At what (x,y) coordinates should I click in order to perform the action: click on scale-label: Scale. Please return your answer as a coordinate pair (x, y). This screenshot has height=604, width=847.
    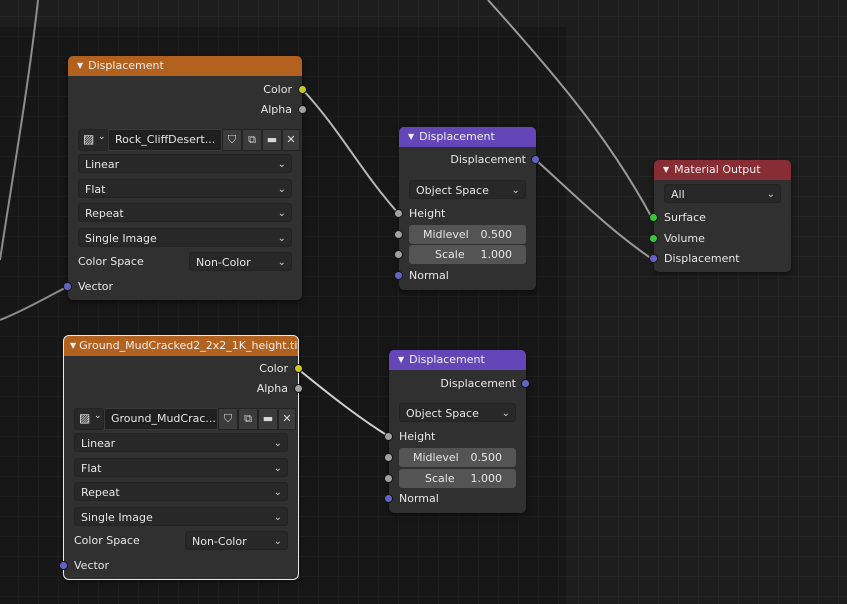
    Looking at the image, I should click on (450, 254).